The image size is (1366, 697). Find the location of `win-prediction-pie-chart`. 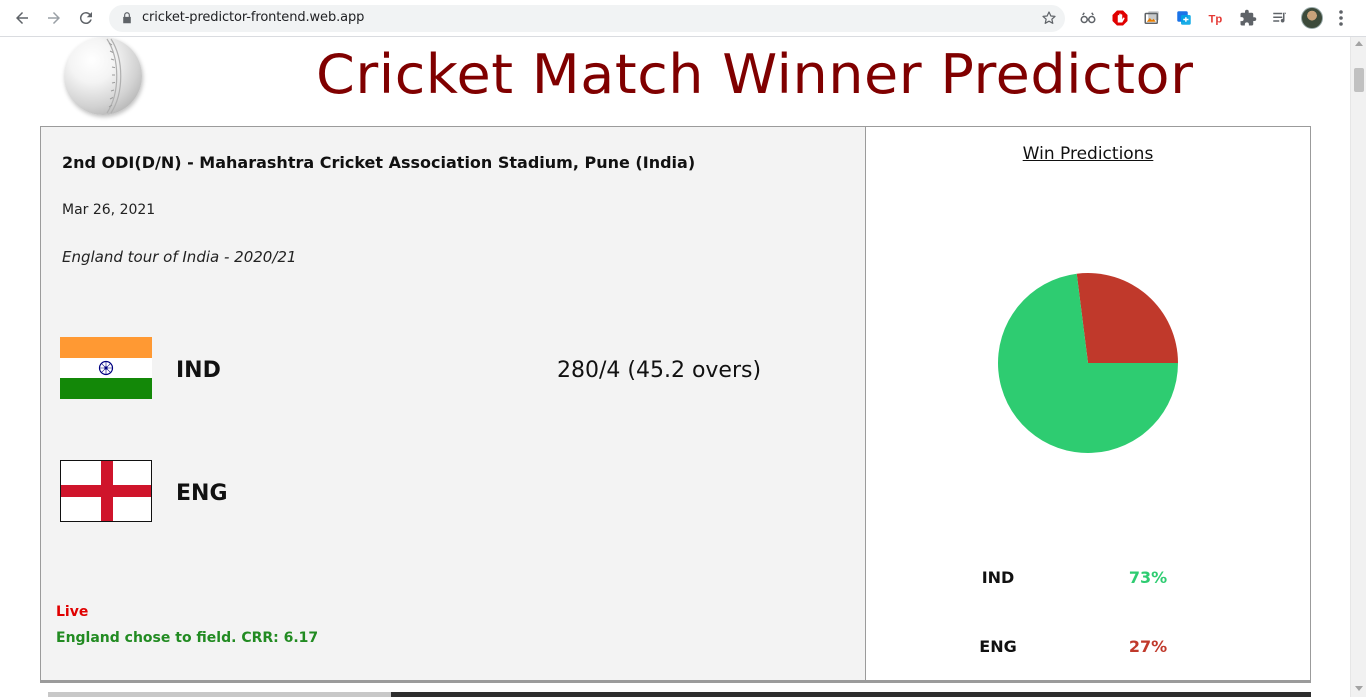

win-prediction-pie-chart is located at coordinates (1088, 363).